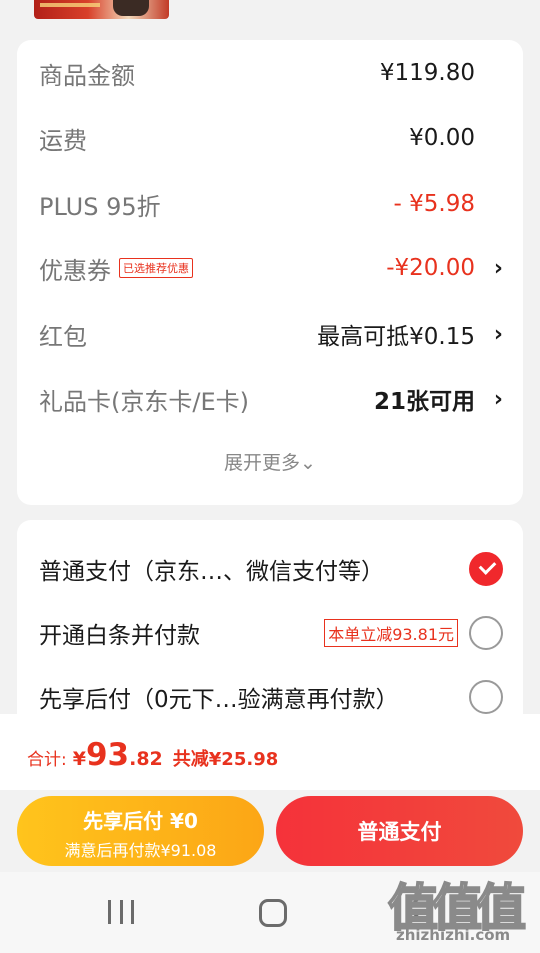 Image resolution: width=540 pixels, height=953 pixels. What do you see at coordinates (140, 821) in the screenshot?
I see `pay-later-title: 先享后付 ¥0` at bounding box center [140, 821].